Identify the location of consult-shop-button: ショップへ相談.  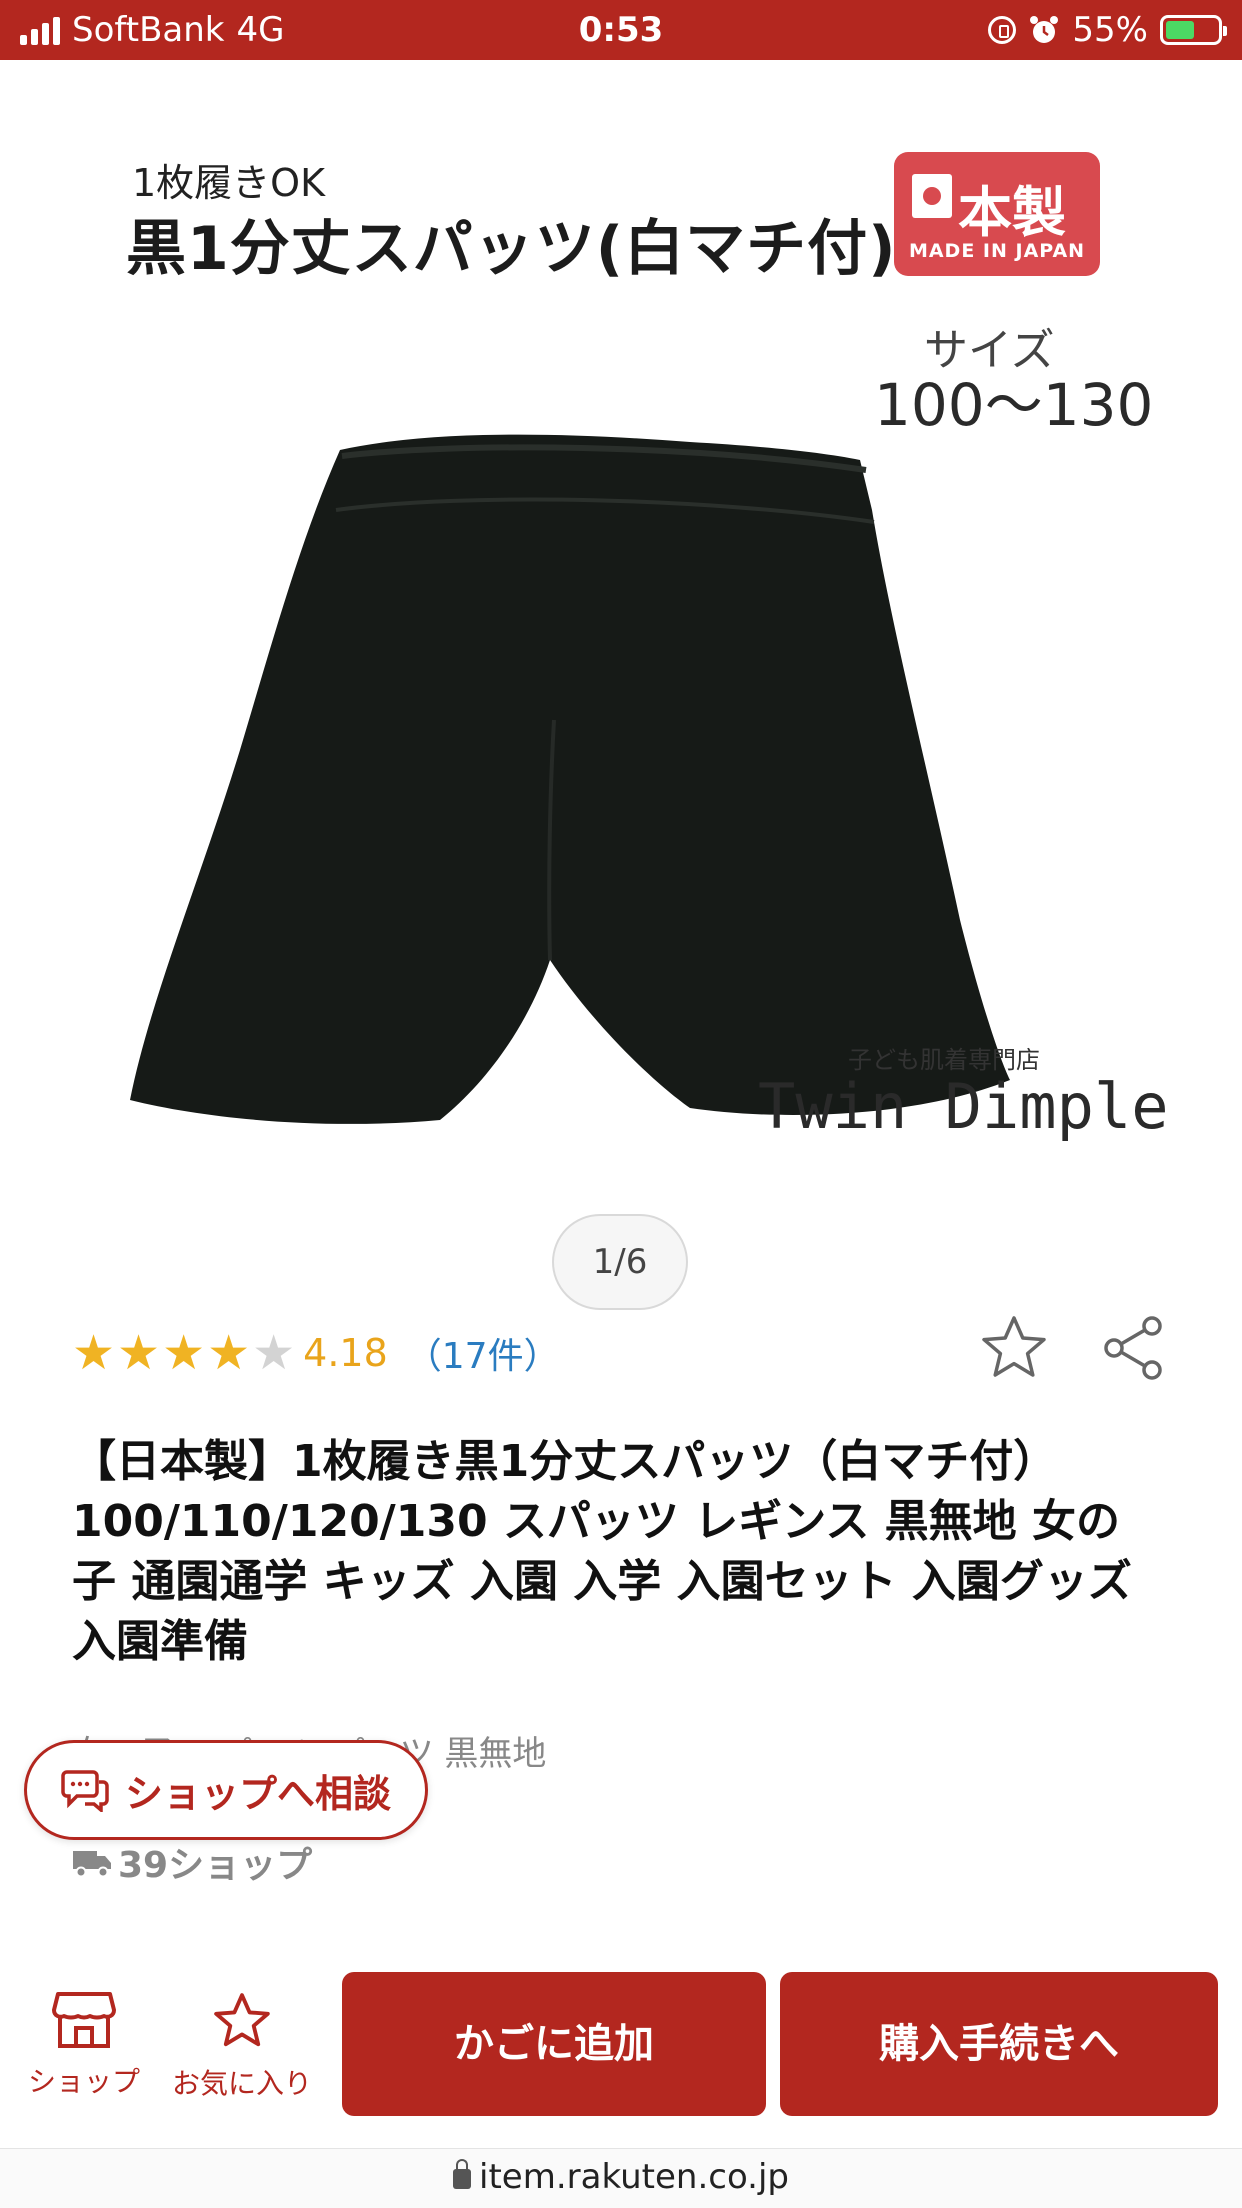
(226, 1790).